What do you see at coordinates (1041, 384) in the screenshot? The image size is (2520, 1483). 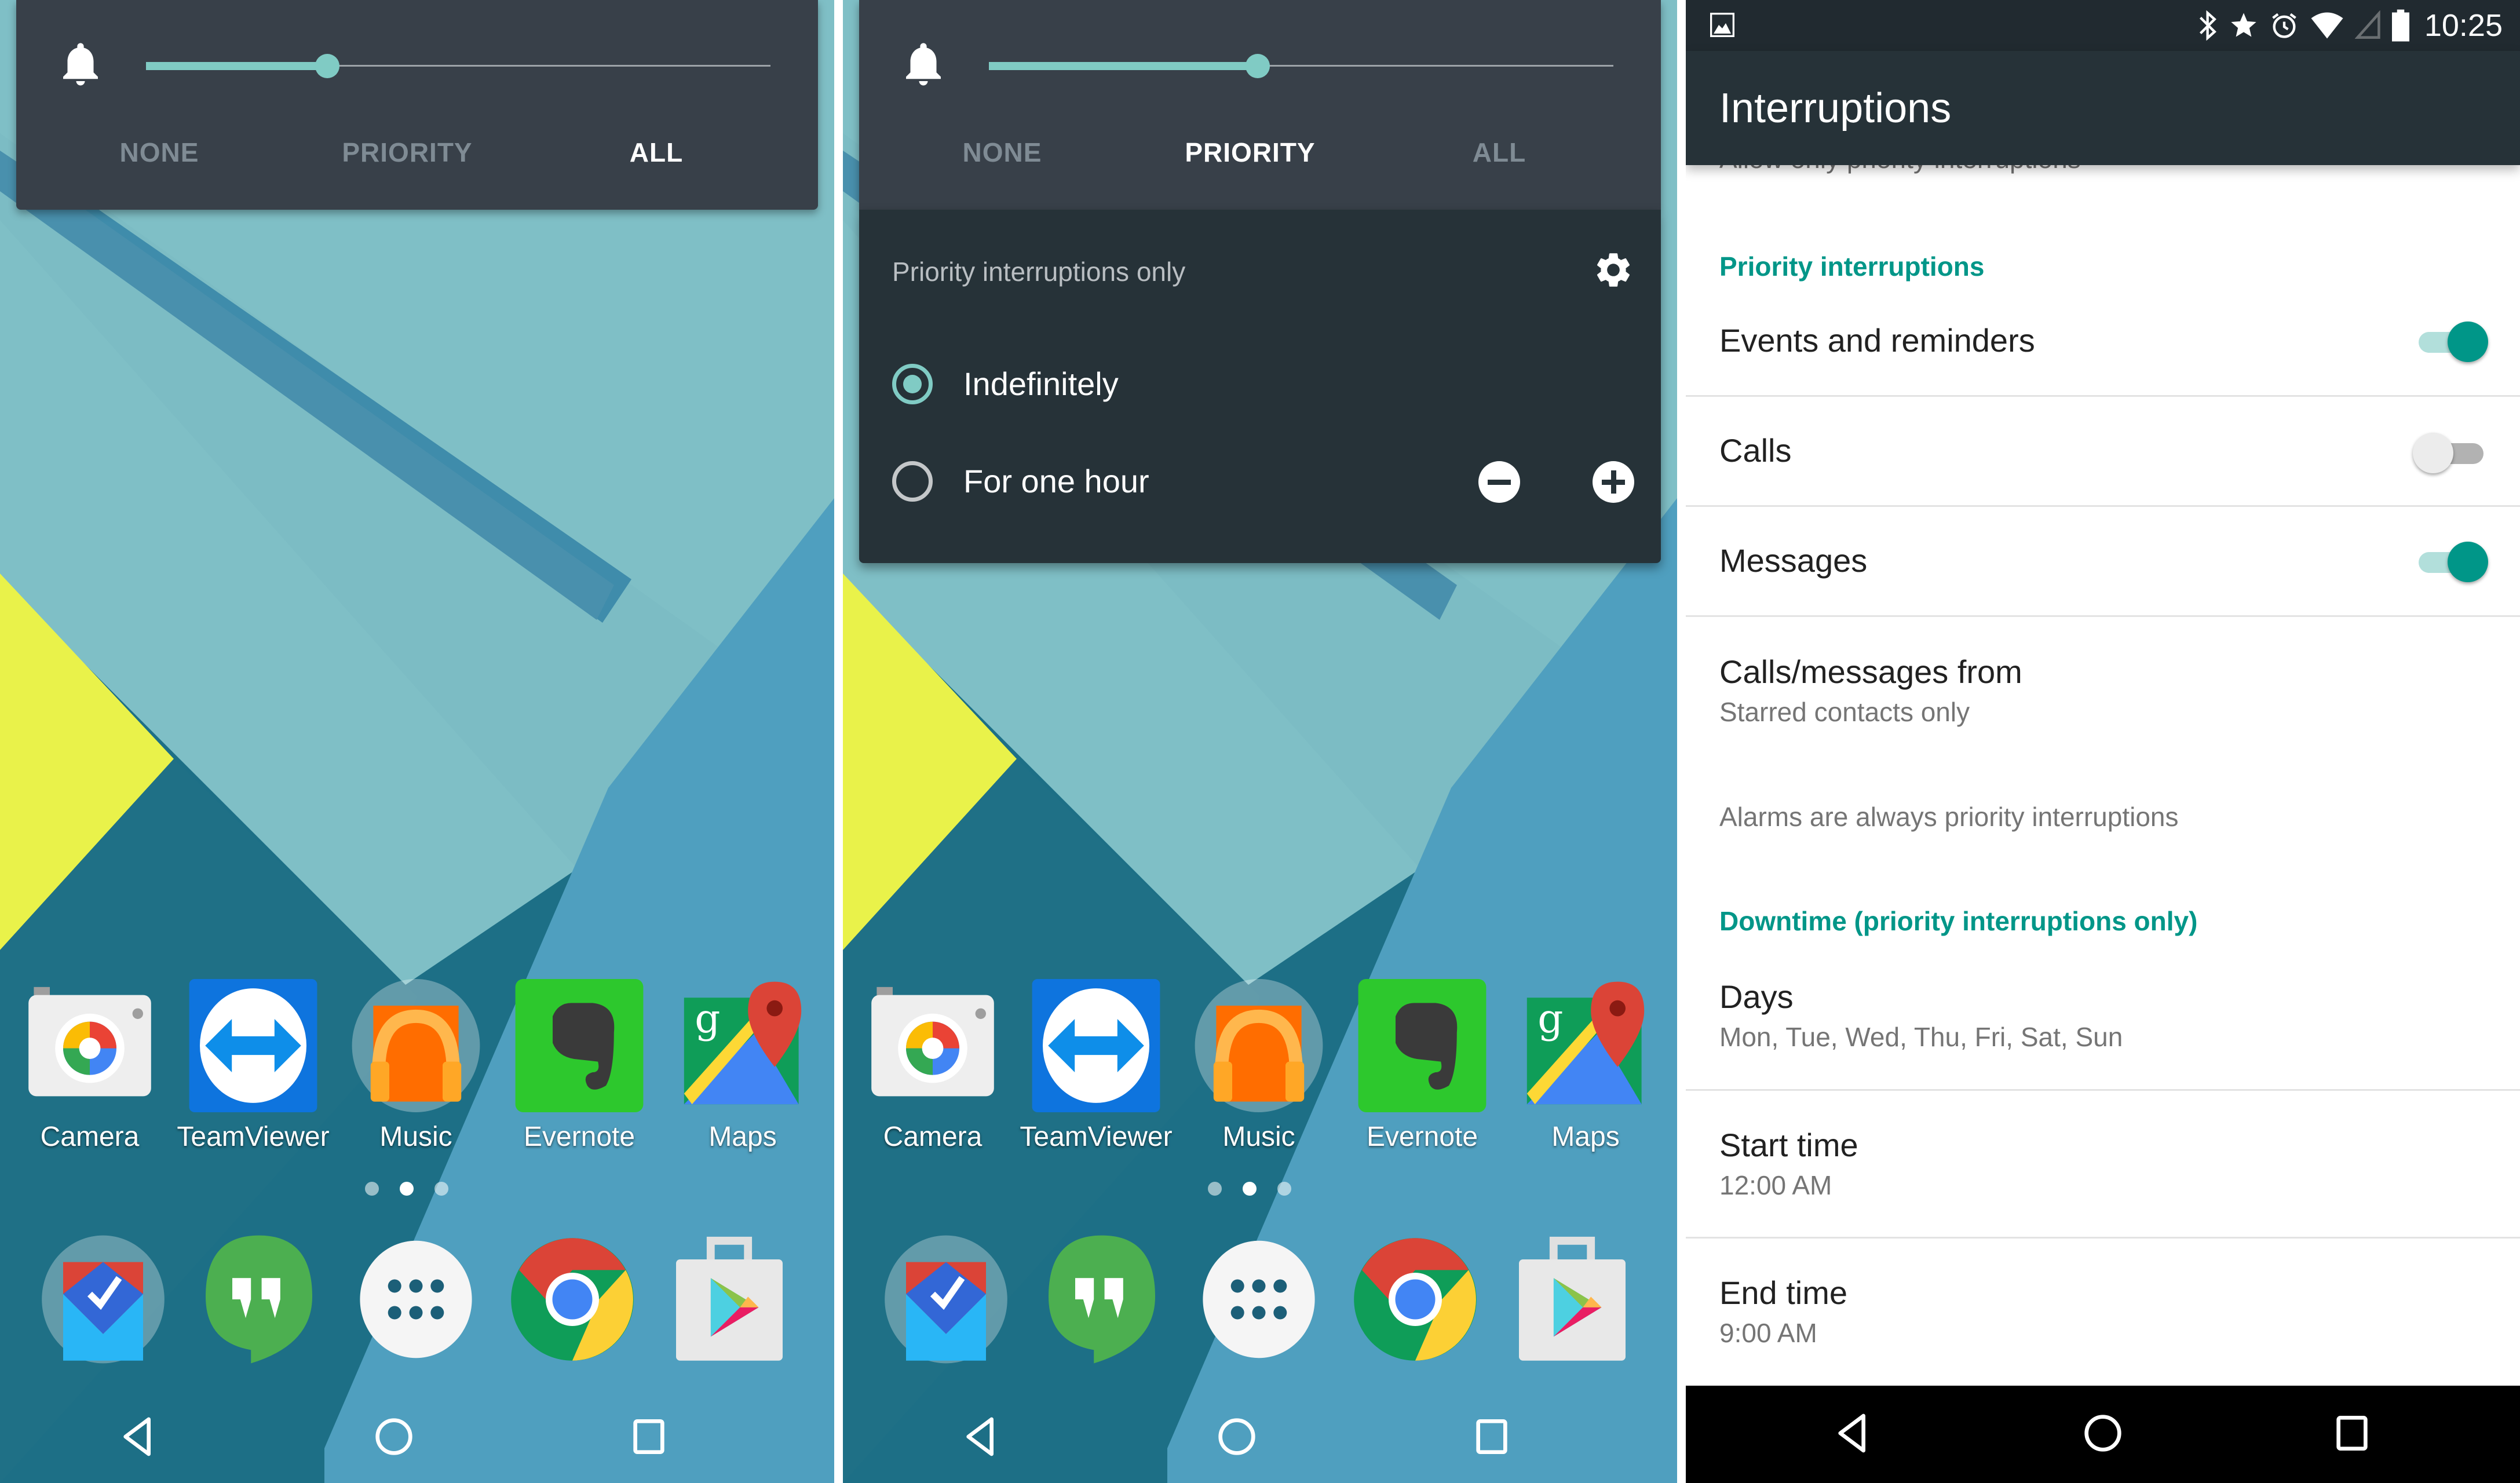 I see `option-label: Indefinitely` at bounding box center [1041, 384].